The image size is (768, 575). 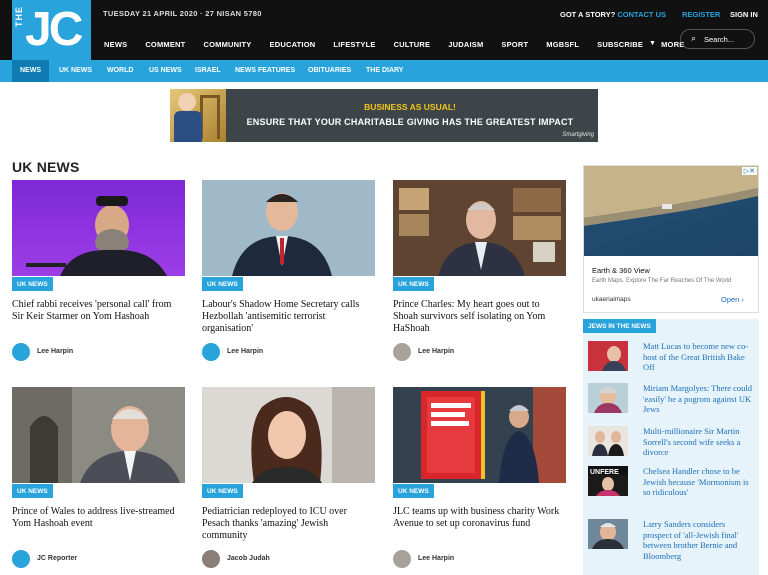 I want to click on jc-reporter-avatar, so click(x=21, y=559).